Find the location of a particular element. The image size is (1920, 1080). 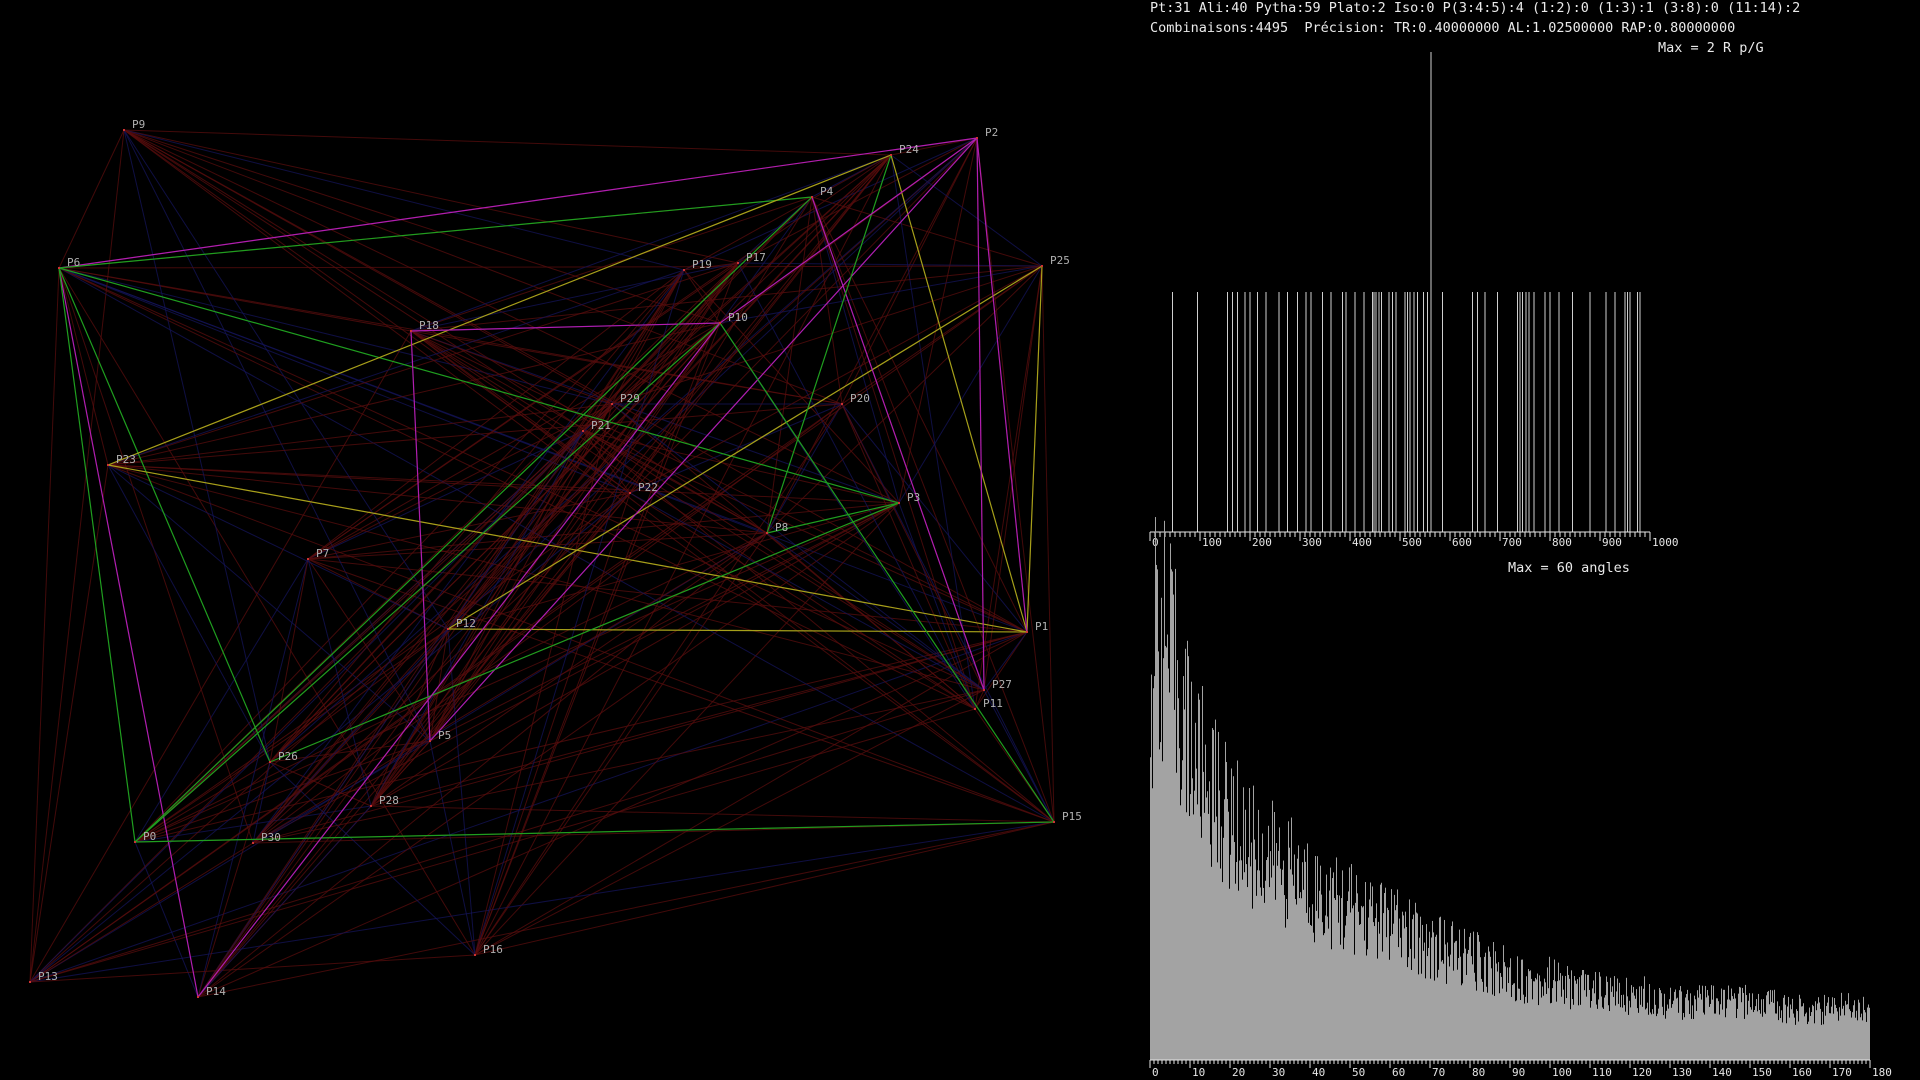

point-label: P22 is located at coordinates (648, 487).